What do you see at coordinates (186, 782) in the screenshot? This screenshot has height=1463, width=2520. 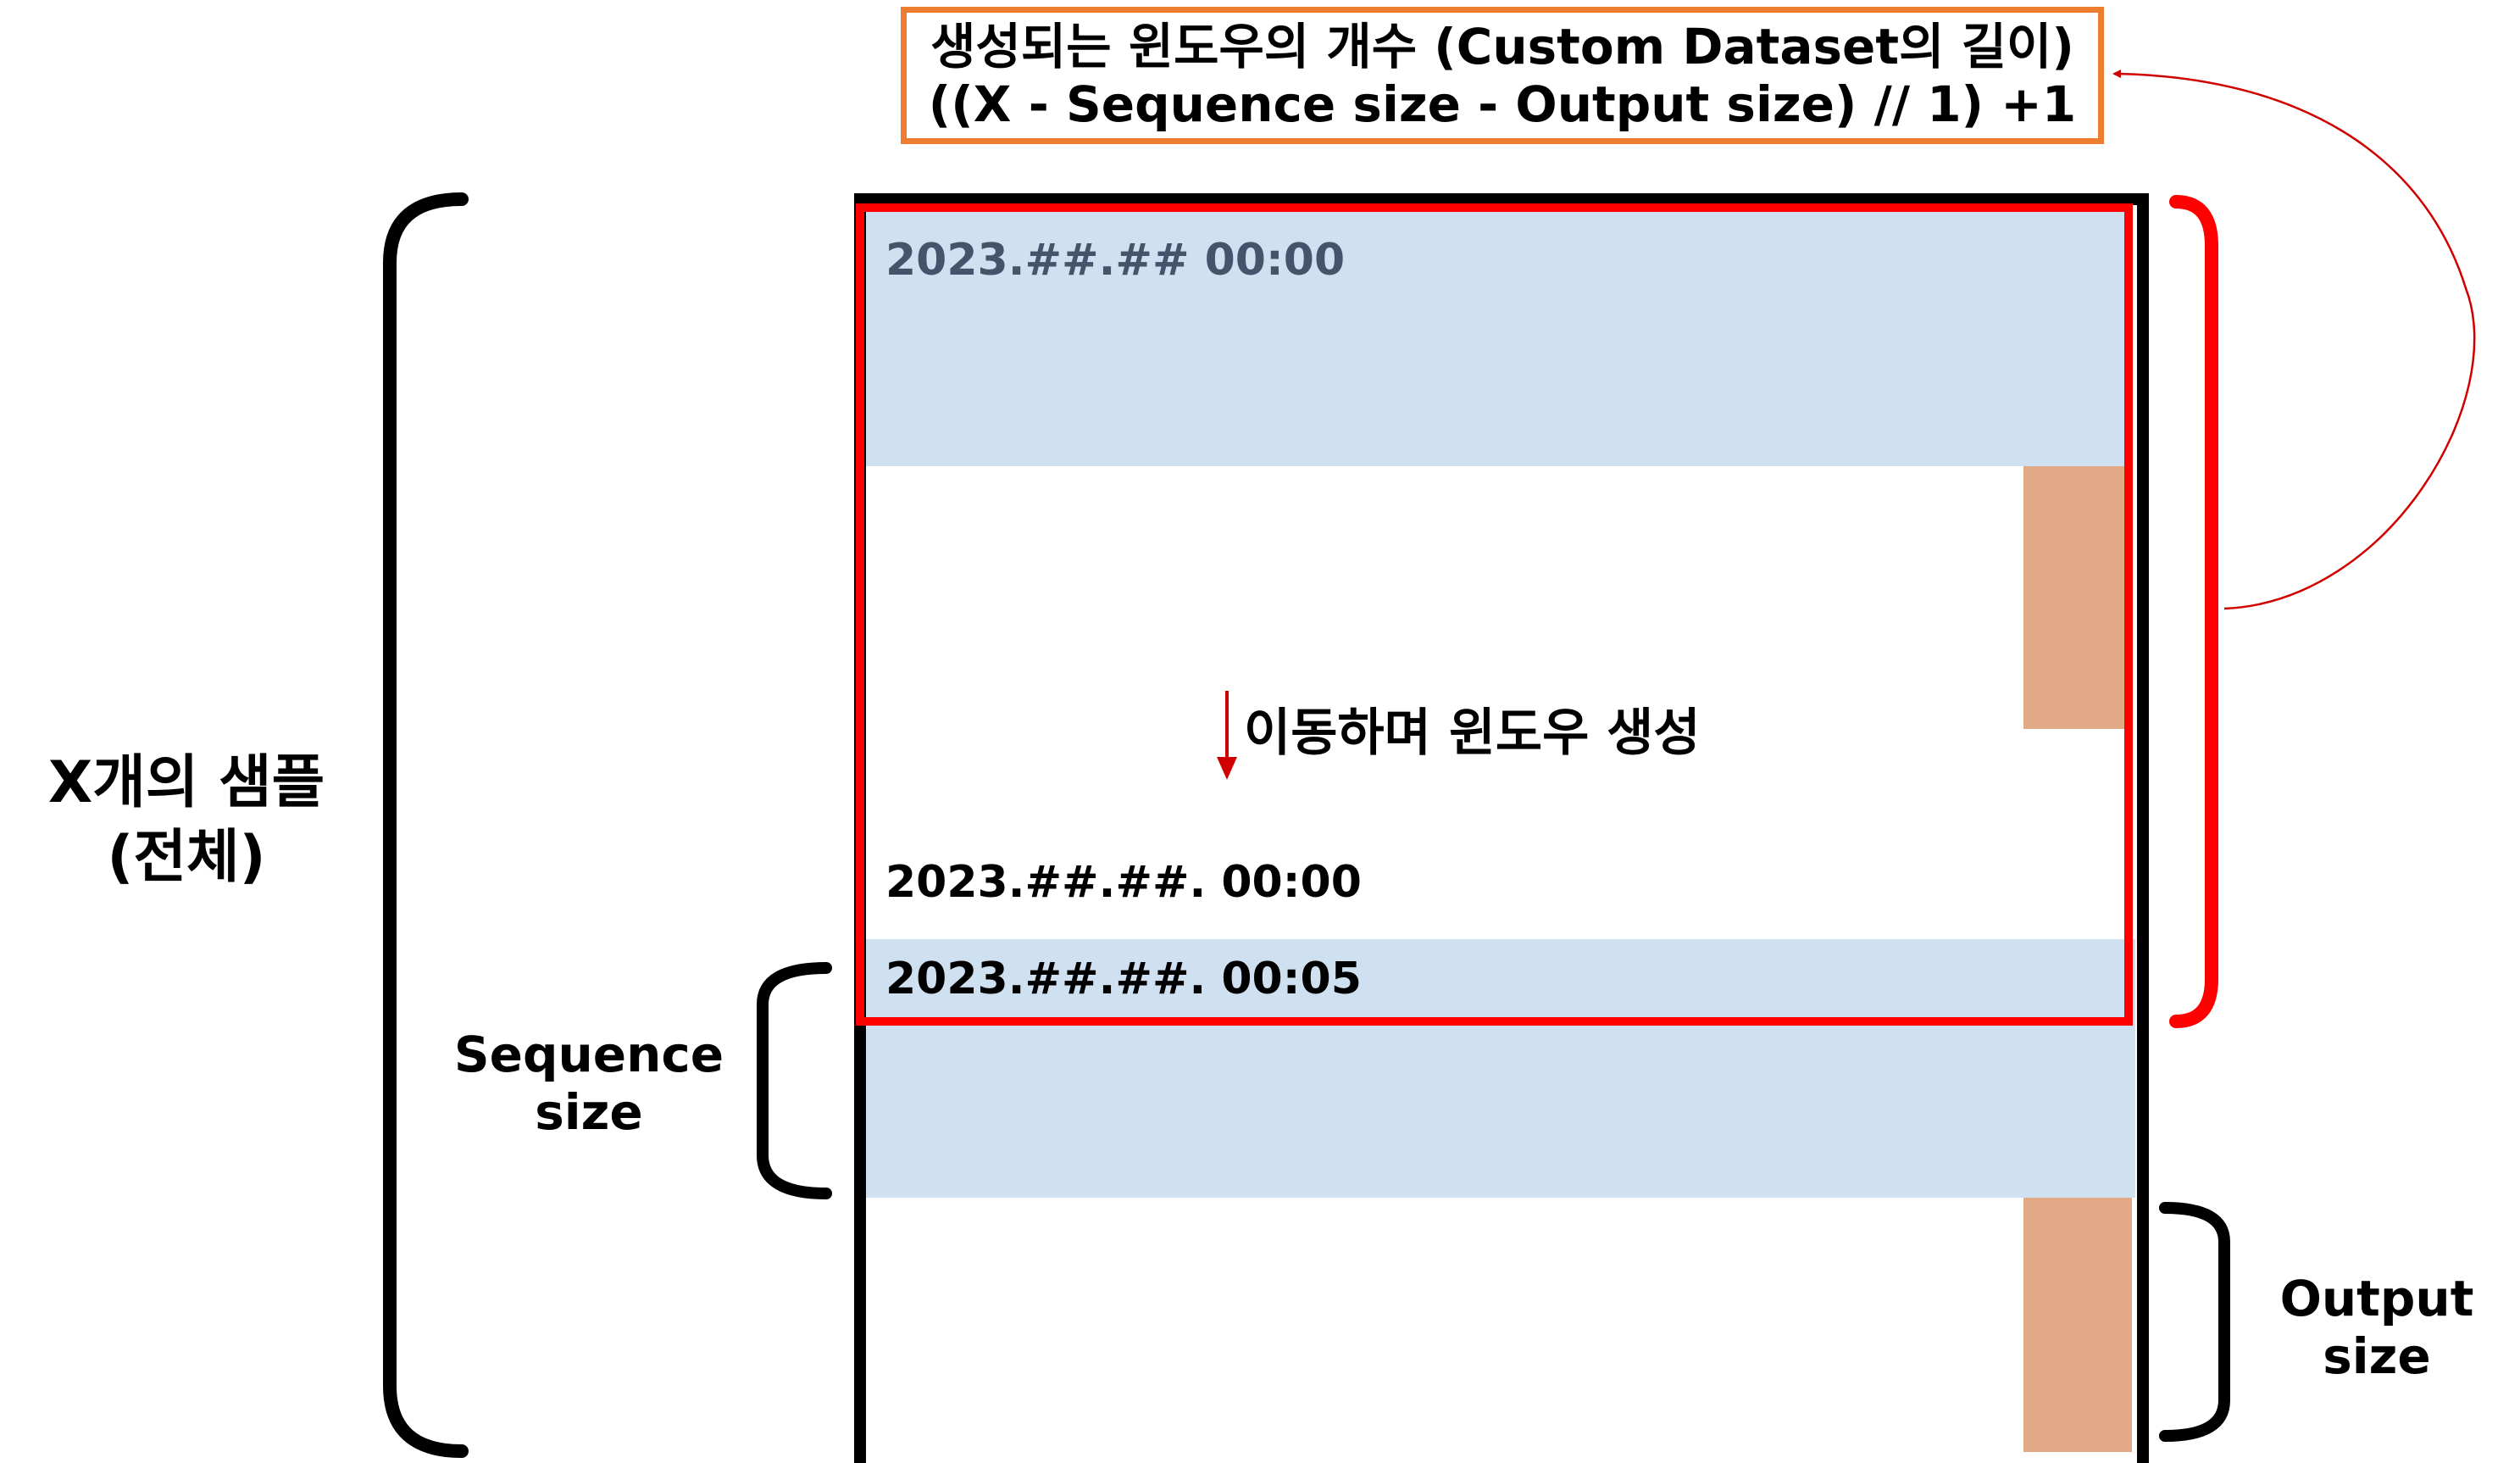 I see `total-samples-line1: X개의 샘플` at bounding box center [186, 782].